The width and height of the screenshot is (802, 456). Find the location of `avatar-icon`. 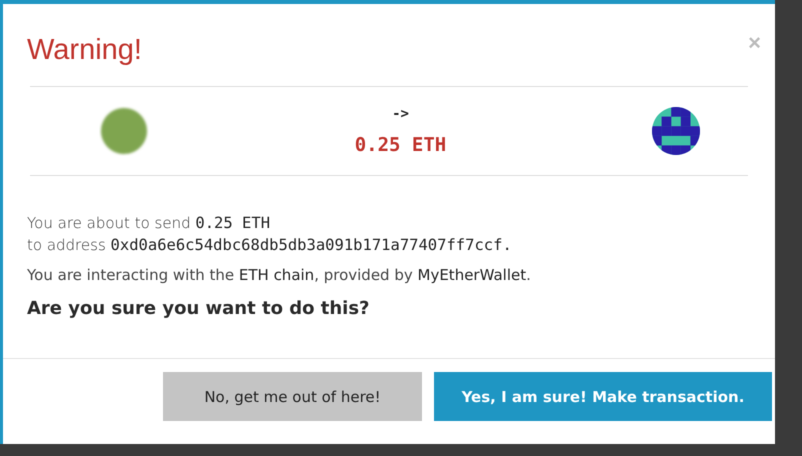

avatar-icon is located at coordinates (124, 131).